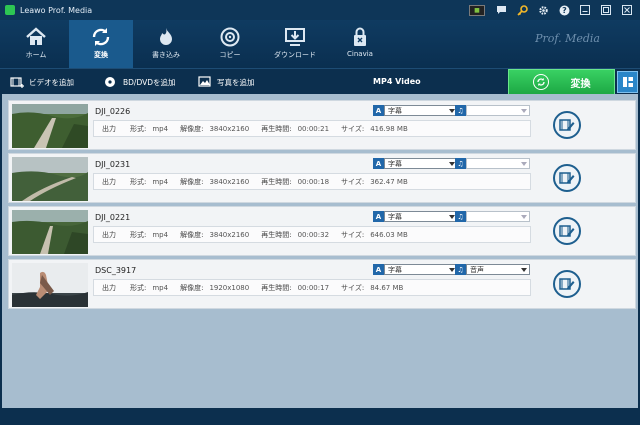 Image resolution: width=640 pixels, height=425 pixels. Describe the element at coordinates (567, 38) in the screenshot. I see `brand-logo: Prof. Media` at that location.